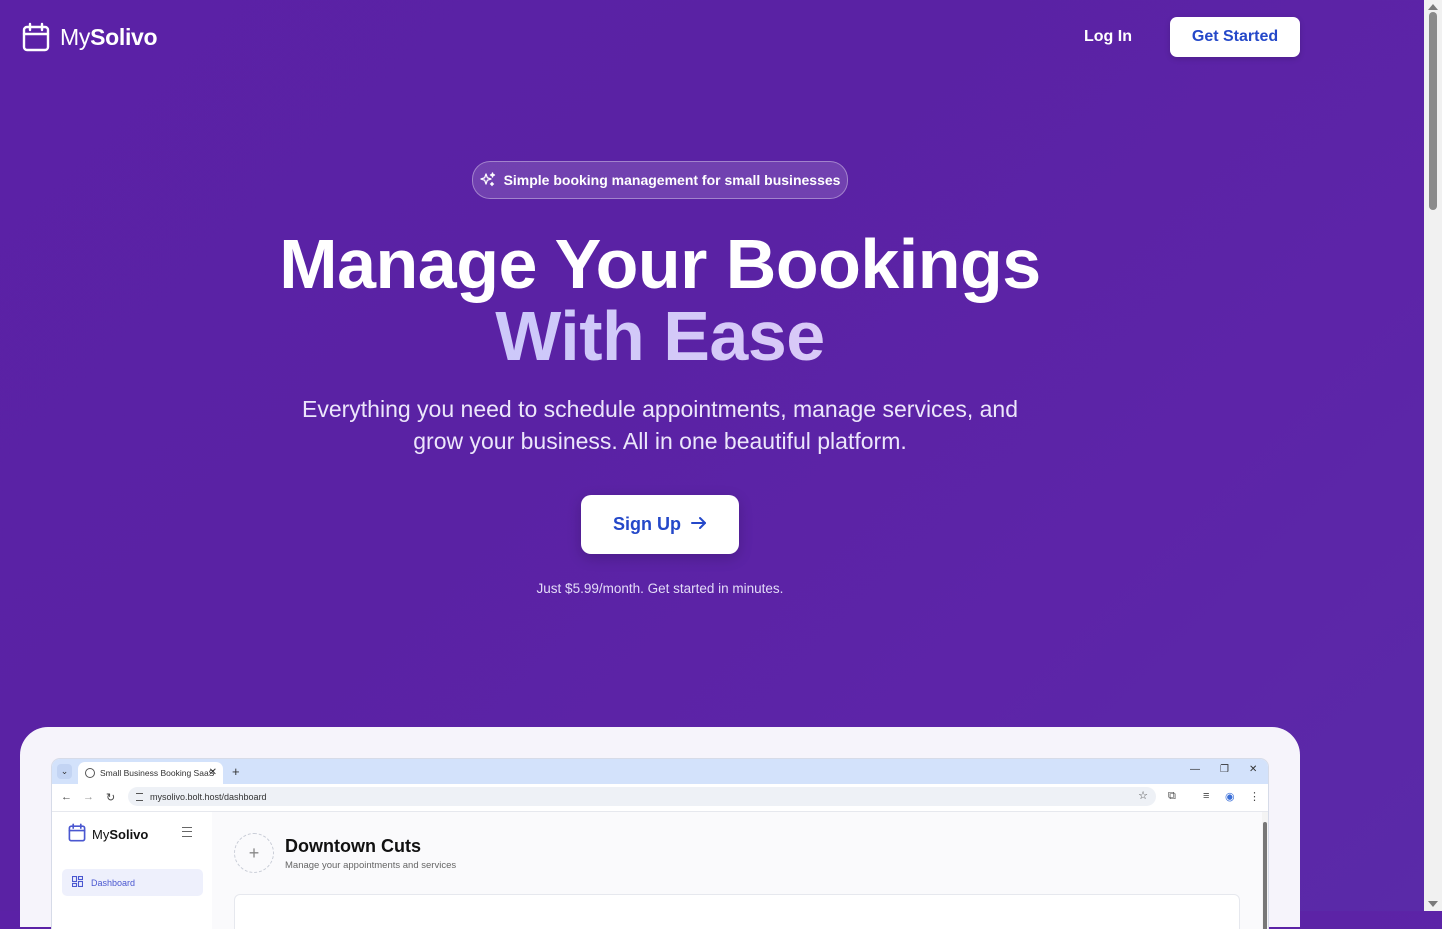  What do you see at coordinates (208, 796) in the screenshot?
I see `address-url: mysolivo.bolt.host/dashboard` at bounding box center [208, 796].